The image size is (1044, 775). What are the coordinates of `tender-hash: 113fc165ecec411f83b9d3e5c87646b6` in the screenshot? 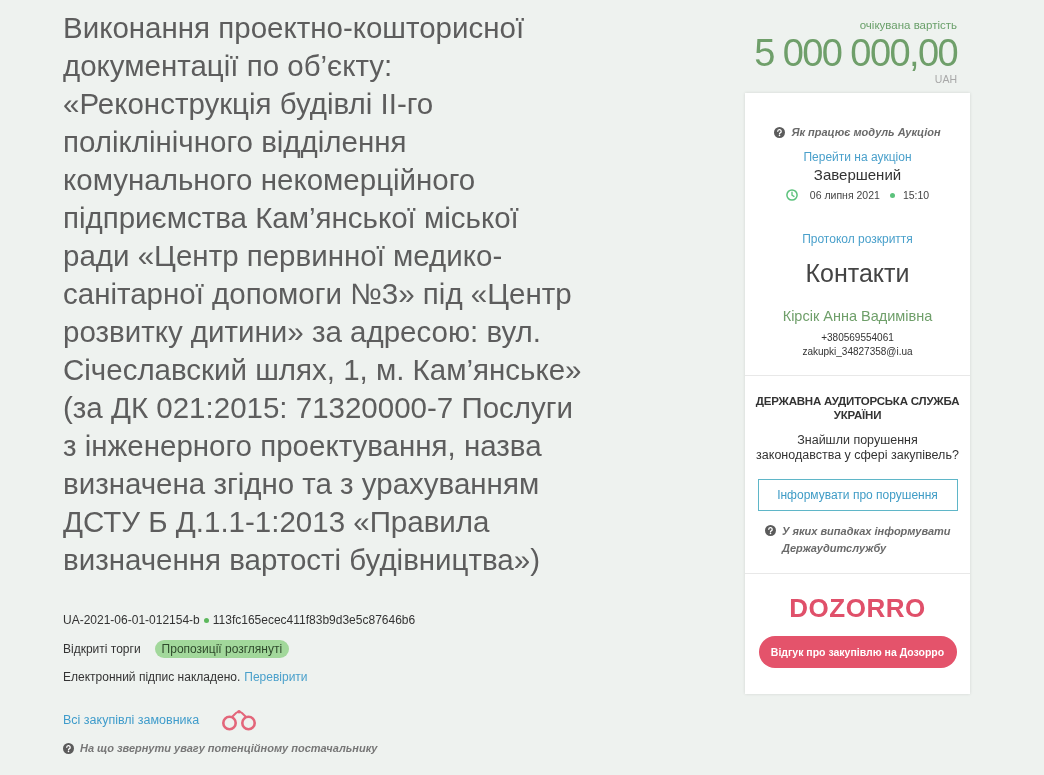 It's located at (314, 620).